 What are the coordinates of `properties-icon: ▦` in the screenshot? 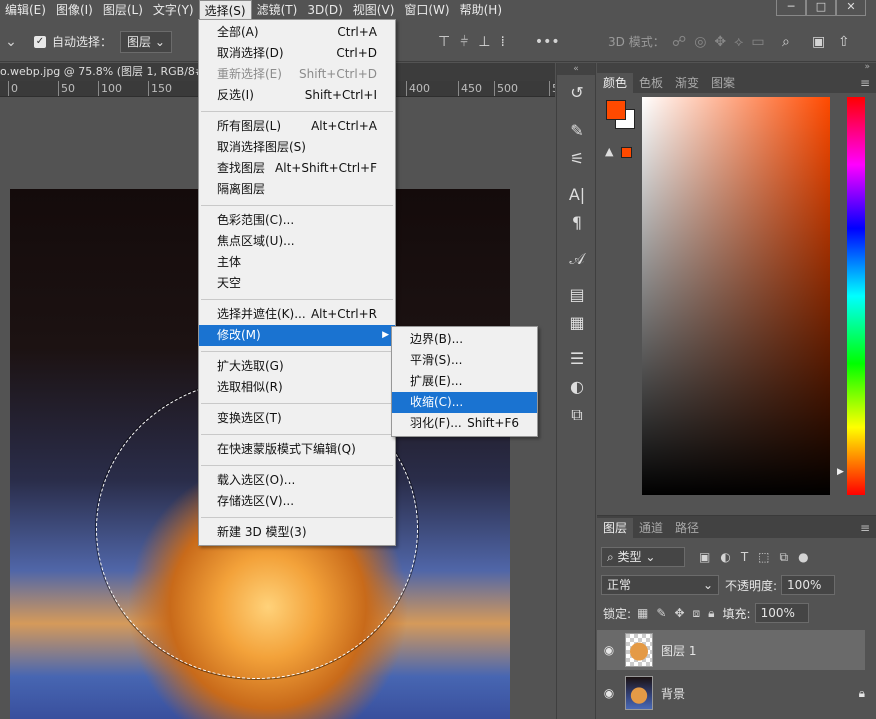 It's located at (577, 323).